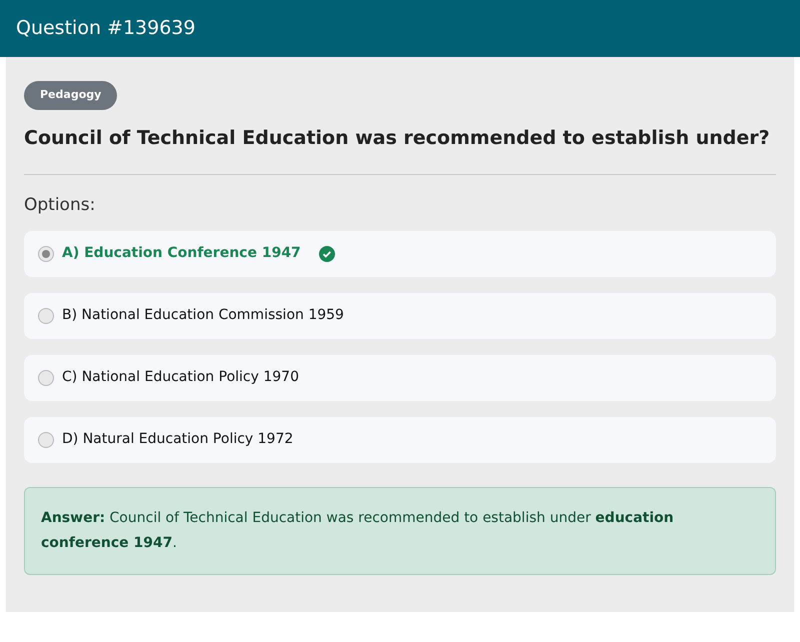 This screenshot has width=800, height=642. What do you see at coordinates (400, 439) in the screenshot?
I see `option-row: D) Natural Education Policy 1972` at bounding box center [400, 439].